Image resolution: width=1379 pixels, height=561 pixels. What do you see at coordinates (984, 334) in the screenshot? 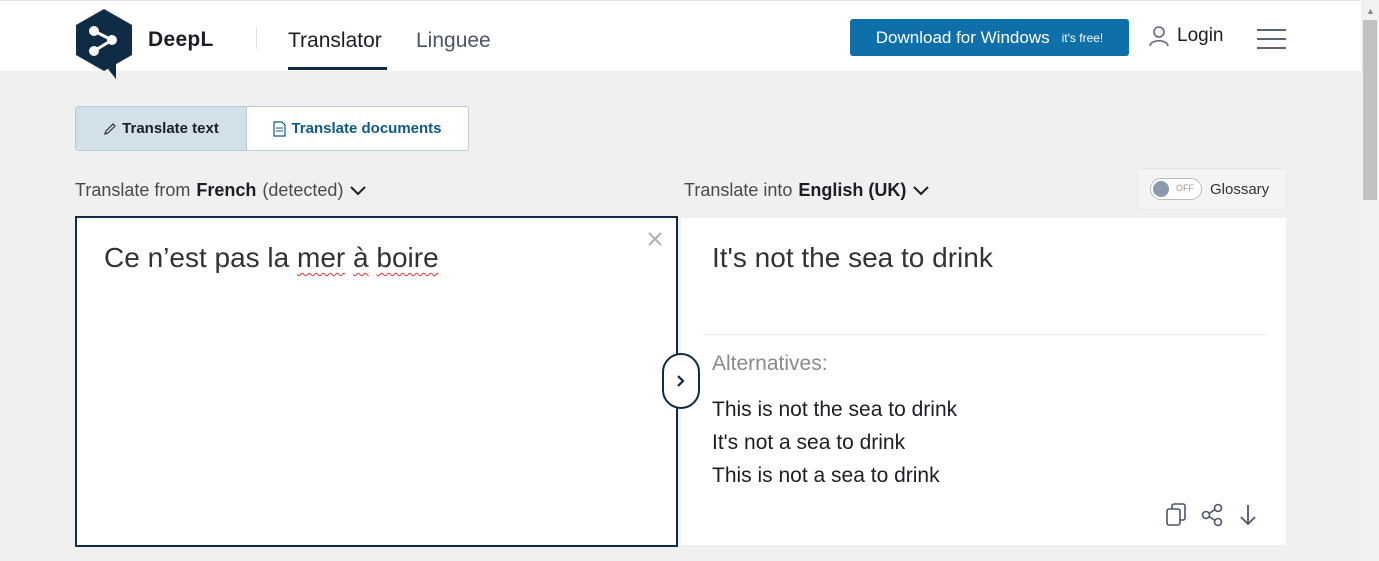
I see `alternatives-divider` at bounding box center [984, 334].